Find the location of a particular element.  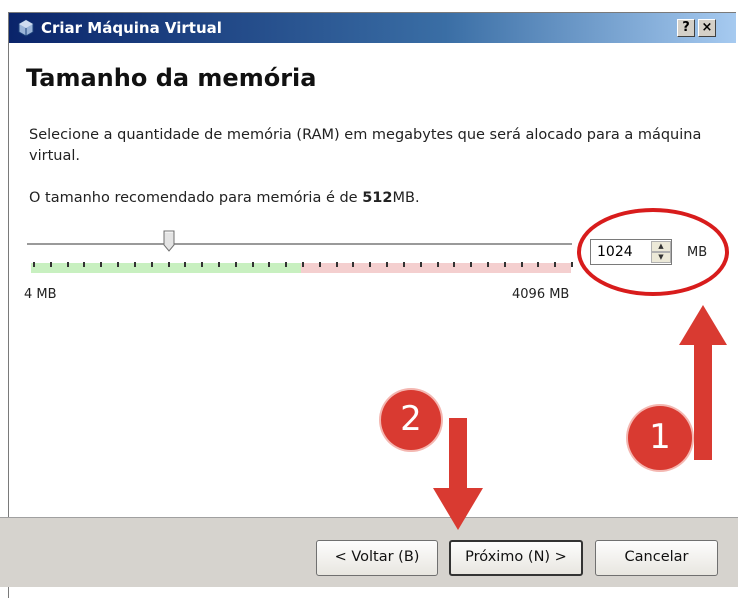

arrow-1-head is located at coordinates (703, 325).